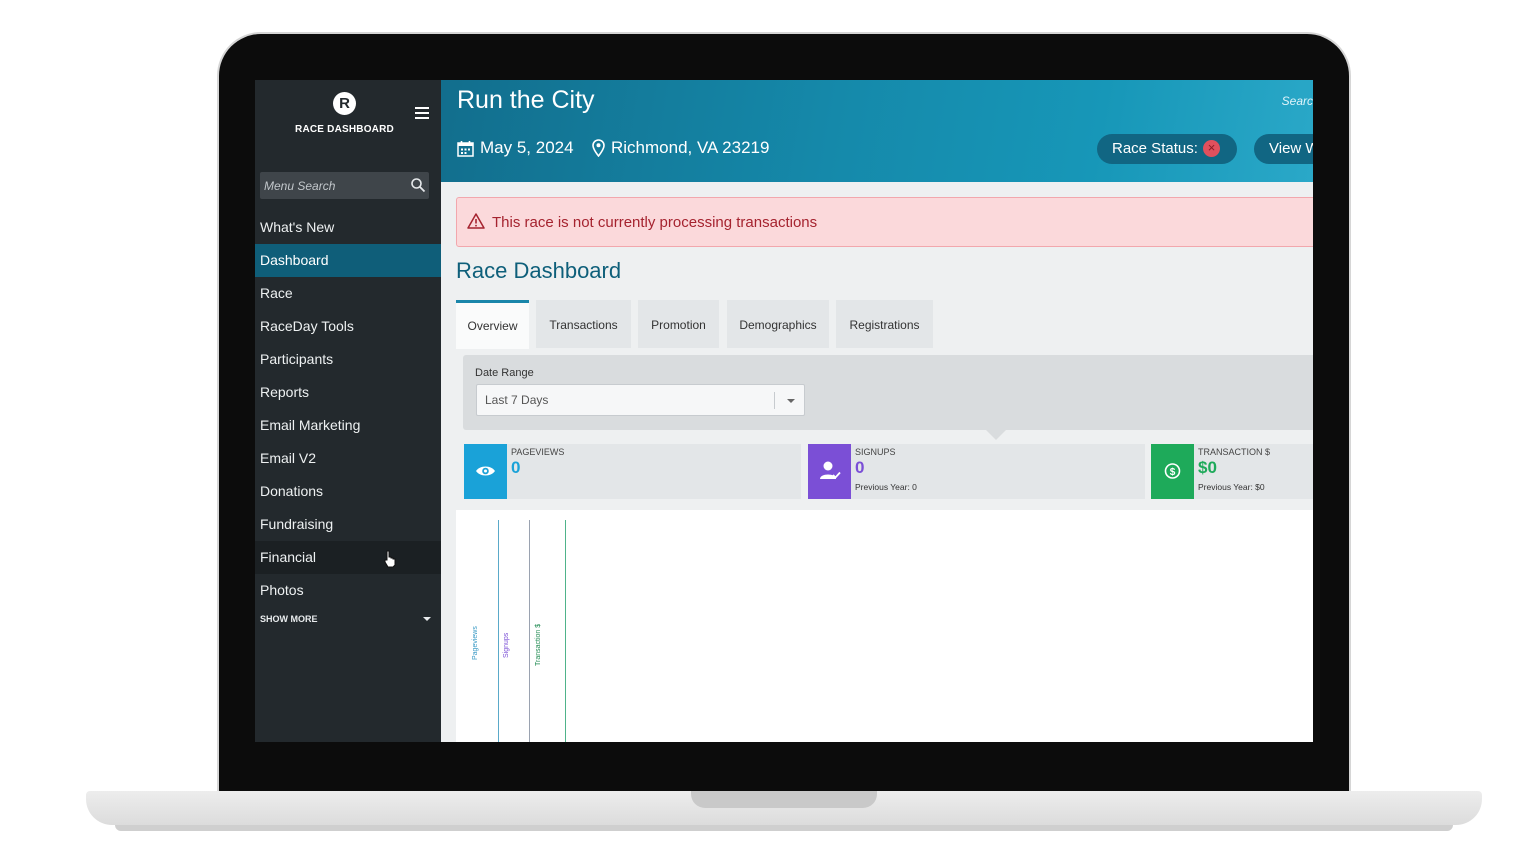 The image size is (1536, 864). I want to click on sidebar-item-race: Race, so click(348, 293).